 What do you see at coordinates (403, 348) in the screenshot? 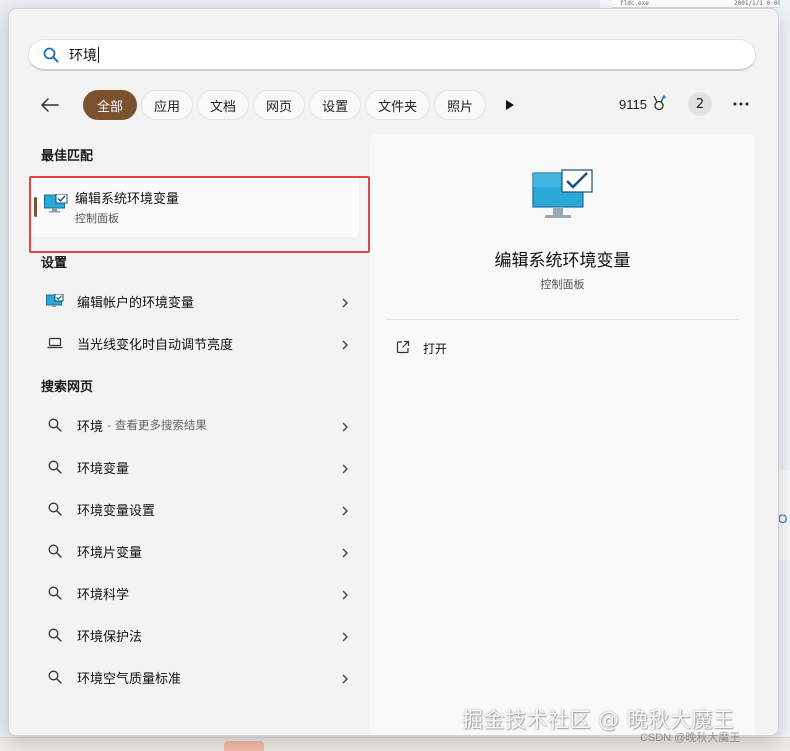
I see `open-external-icon` at bounding box center [403, 348].